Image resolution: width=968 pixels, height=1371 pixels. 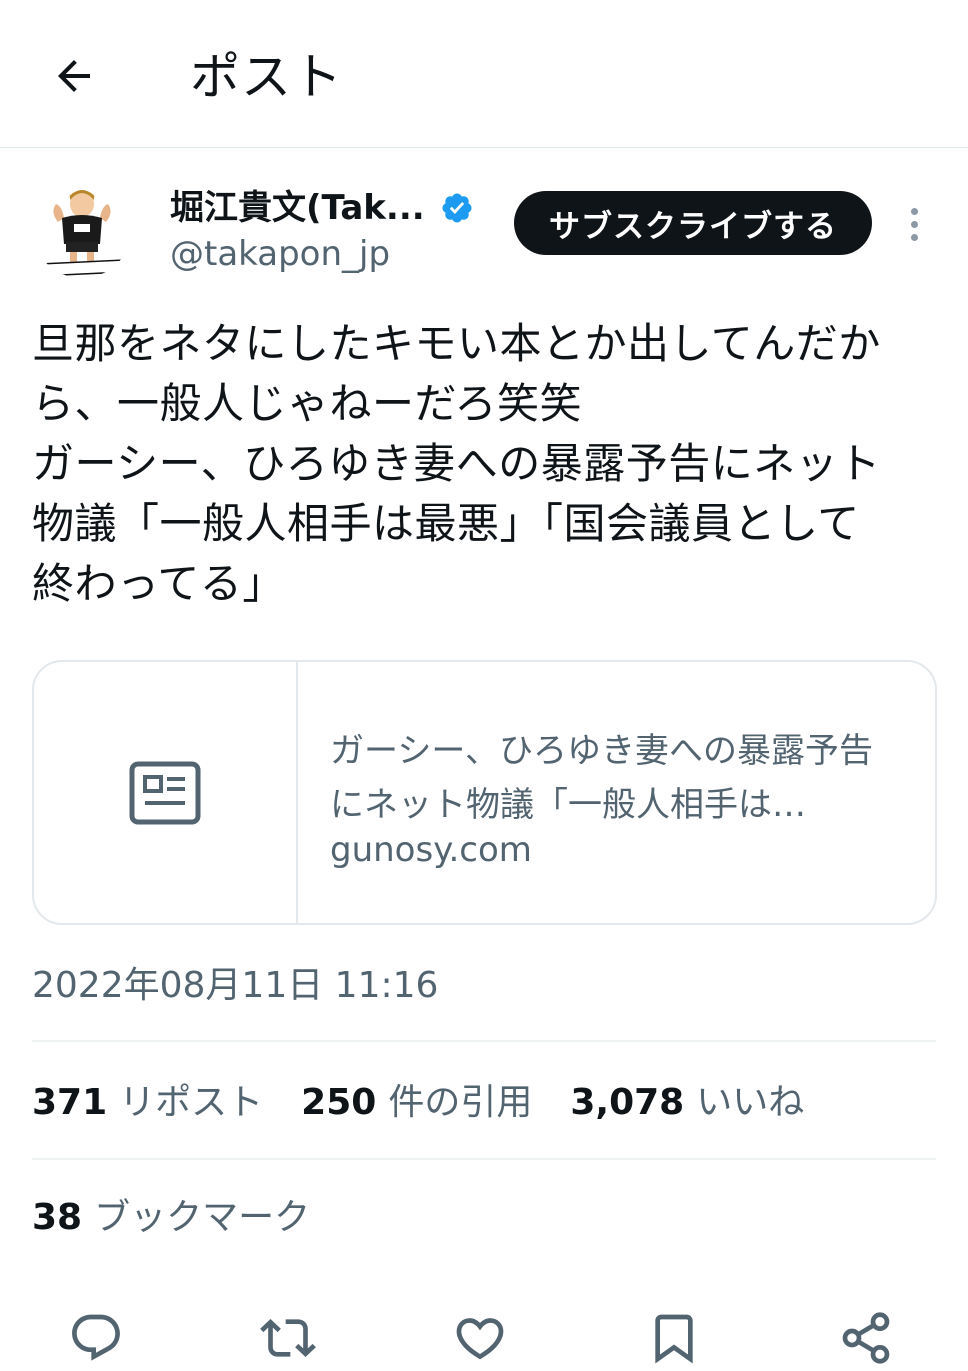 I want to click on quotes-label: 件の引用, so click(x=460, y=1102).